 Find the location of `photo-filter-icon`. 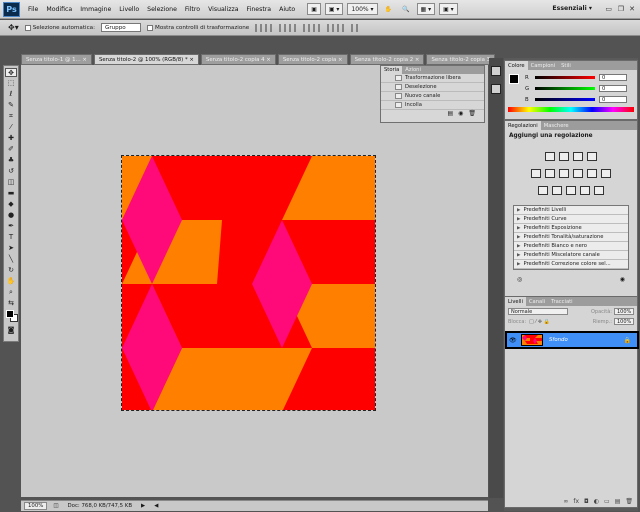

photo-filter-icon is located at coordinates (592, 173).